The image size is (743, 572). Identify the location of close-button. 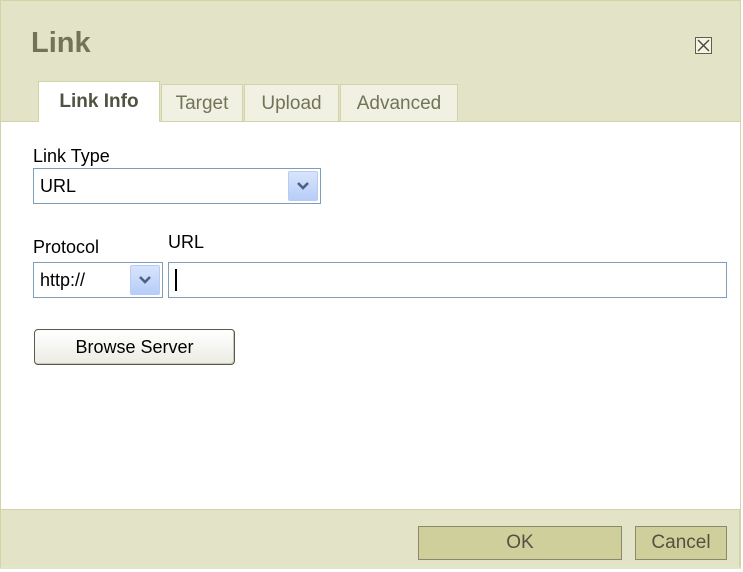
(703, 45).